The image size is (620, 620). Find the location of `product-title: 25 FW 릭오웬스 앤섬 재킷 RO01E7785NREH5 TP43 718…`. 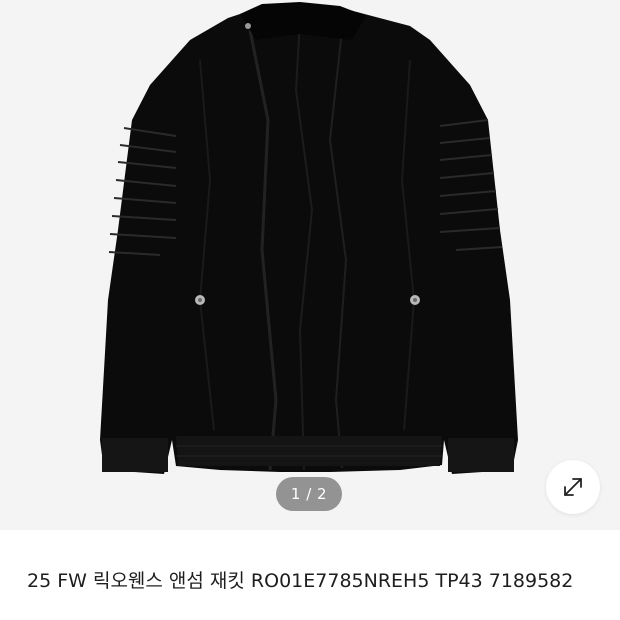

product-title: 25 FW 릭오웬스 앤섬 재킷 RO01E7785NREH5 TP43 718… is located at coordinates (300, 581).